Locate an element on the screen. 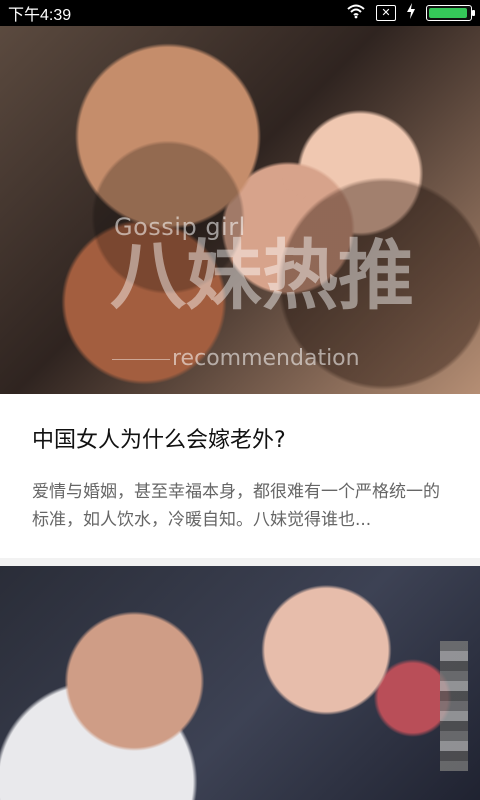 Image resolution: width=480 pixels, height=800 pixels. battery-icon is located at coordinates (450, 13).